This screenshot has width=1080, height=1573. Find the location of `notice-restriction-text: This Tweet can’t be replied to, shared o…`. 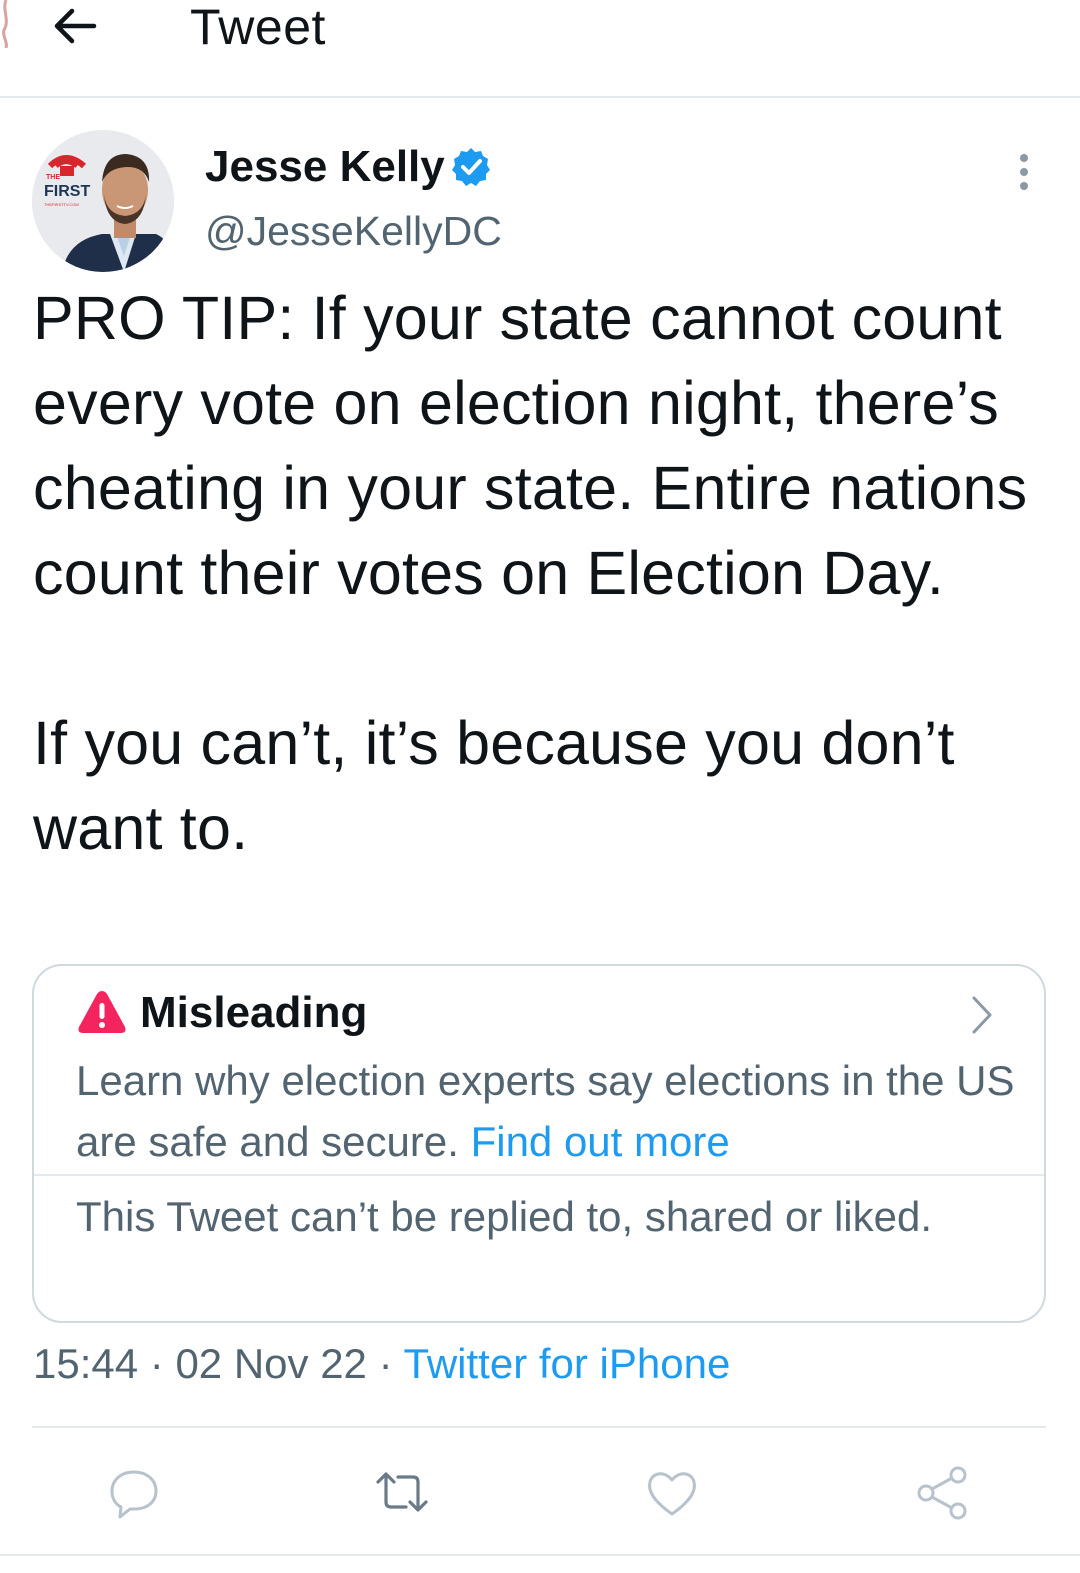

notice-restriction-text: This Tweet can’t be replied to, shared o… is located at coordinates (504, 1216).